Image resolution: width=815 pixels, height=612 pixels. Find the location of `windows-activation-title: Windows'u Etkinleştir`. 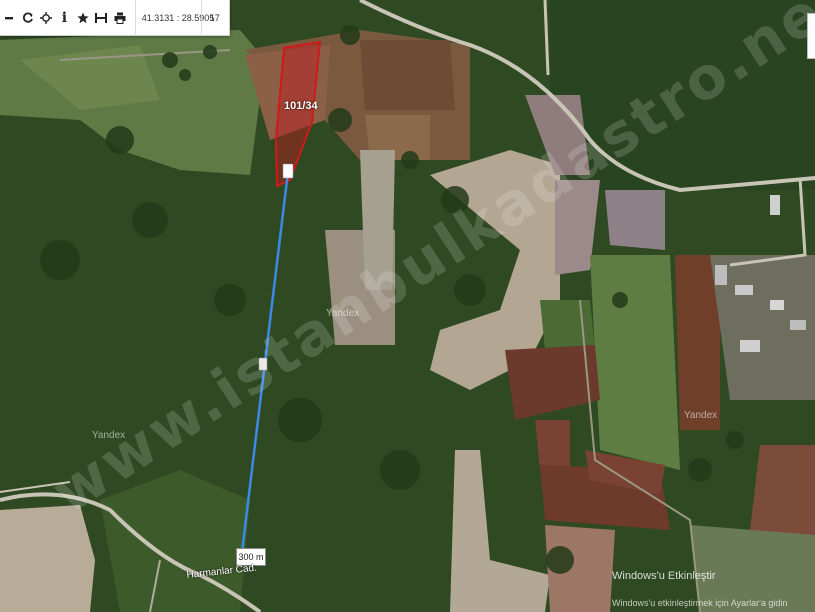

windows-activation-title: Windows'u Etkinleştir is located at coordinates (664, 576).